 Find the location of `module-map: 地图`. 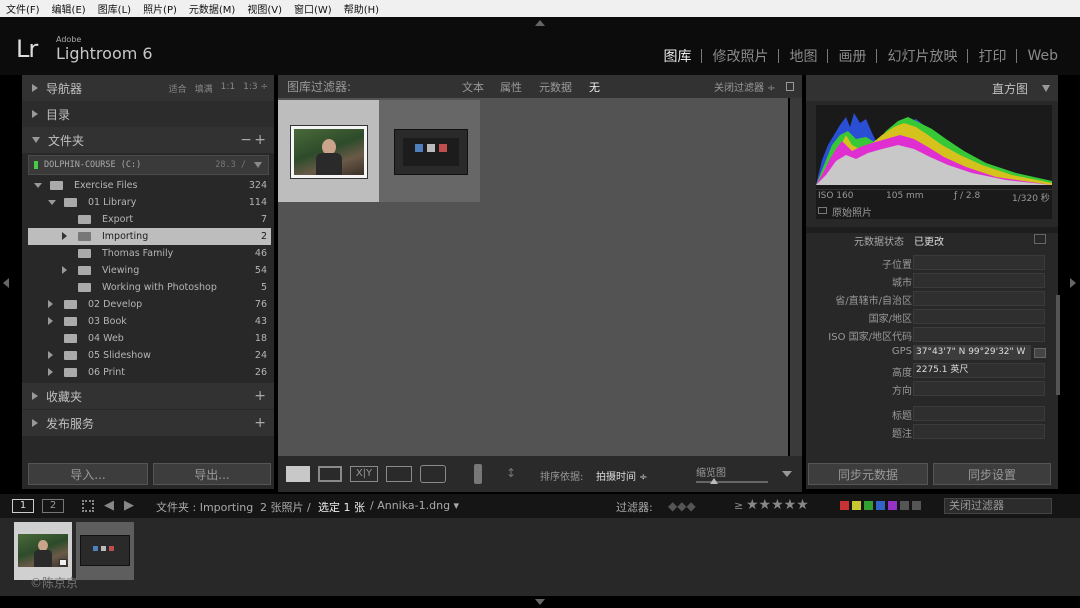

module-map: 地图 is located at coordinates (803, 56).